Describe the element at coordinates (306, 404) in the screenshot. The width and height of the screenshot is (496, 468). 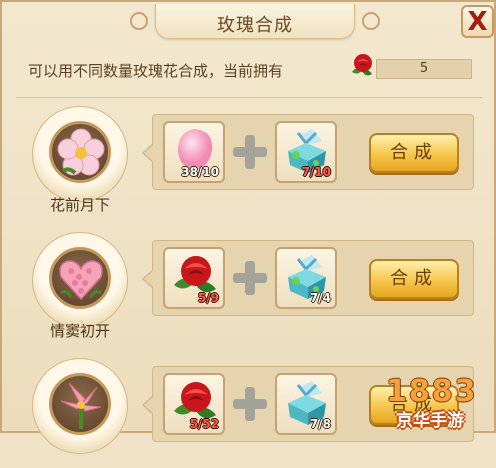
I see `ingredient-slot-b: 7/8` at that location.